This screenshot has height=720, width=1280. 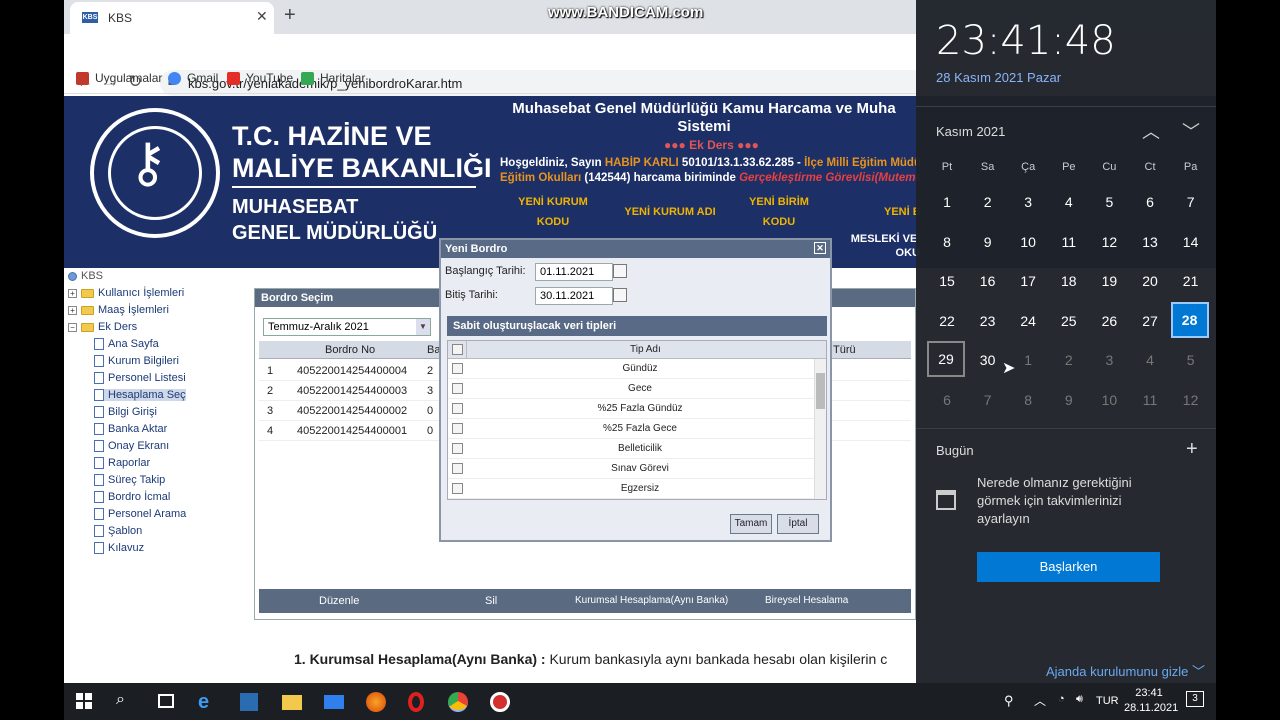 I want to click on collapse-icon: −, so click(x=72, y=327).